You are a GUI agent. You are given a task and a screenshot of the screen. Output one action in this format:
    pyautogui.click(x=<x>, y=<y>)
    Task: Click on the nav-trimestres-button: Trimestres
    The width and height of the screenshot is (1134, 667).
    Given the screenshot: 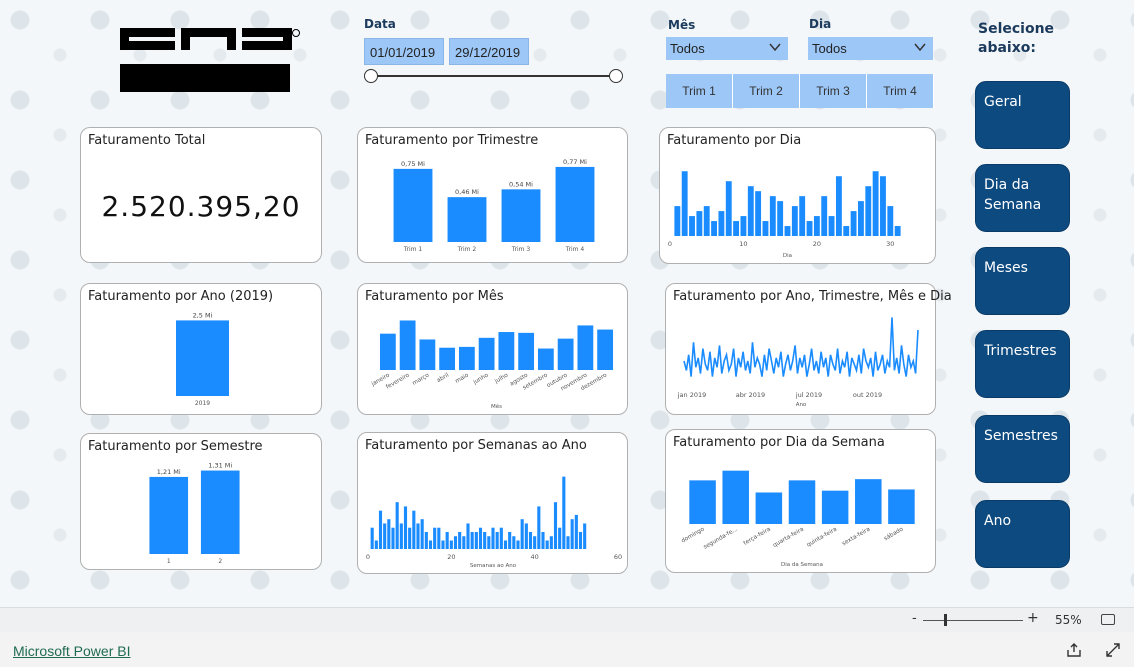 What is the action you would take?
    pyautogui.click(x=1022, y=364)
    